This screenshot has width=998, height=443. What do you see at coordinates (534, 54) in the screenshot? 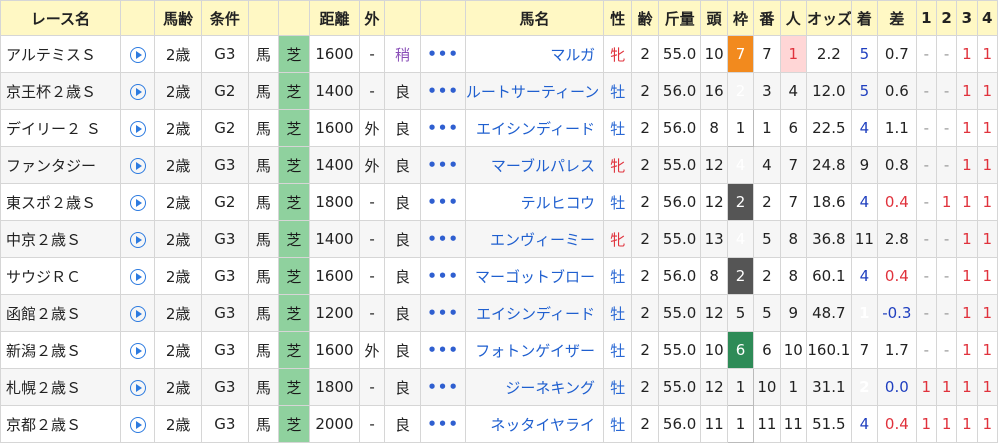
I see `horse-name-link: マルガ` at bounding box center [534, 54].